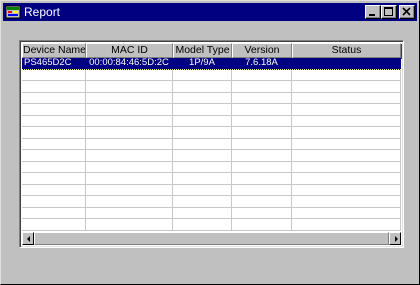 This screenshot has height=285, width=420. I want to click on scrollbar-thumb, so click(211, 238).